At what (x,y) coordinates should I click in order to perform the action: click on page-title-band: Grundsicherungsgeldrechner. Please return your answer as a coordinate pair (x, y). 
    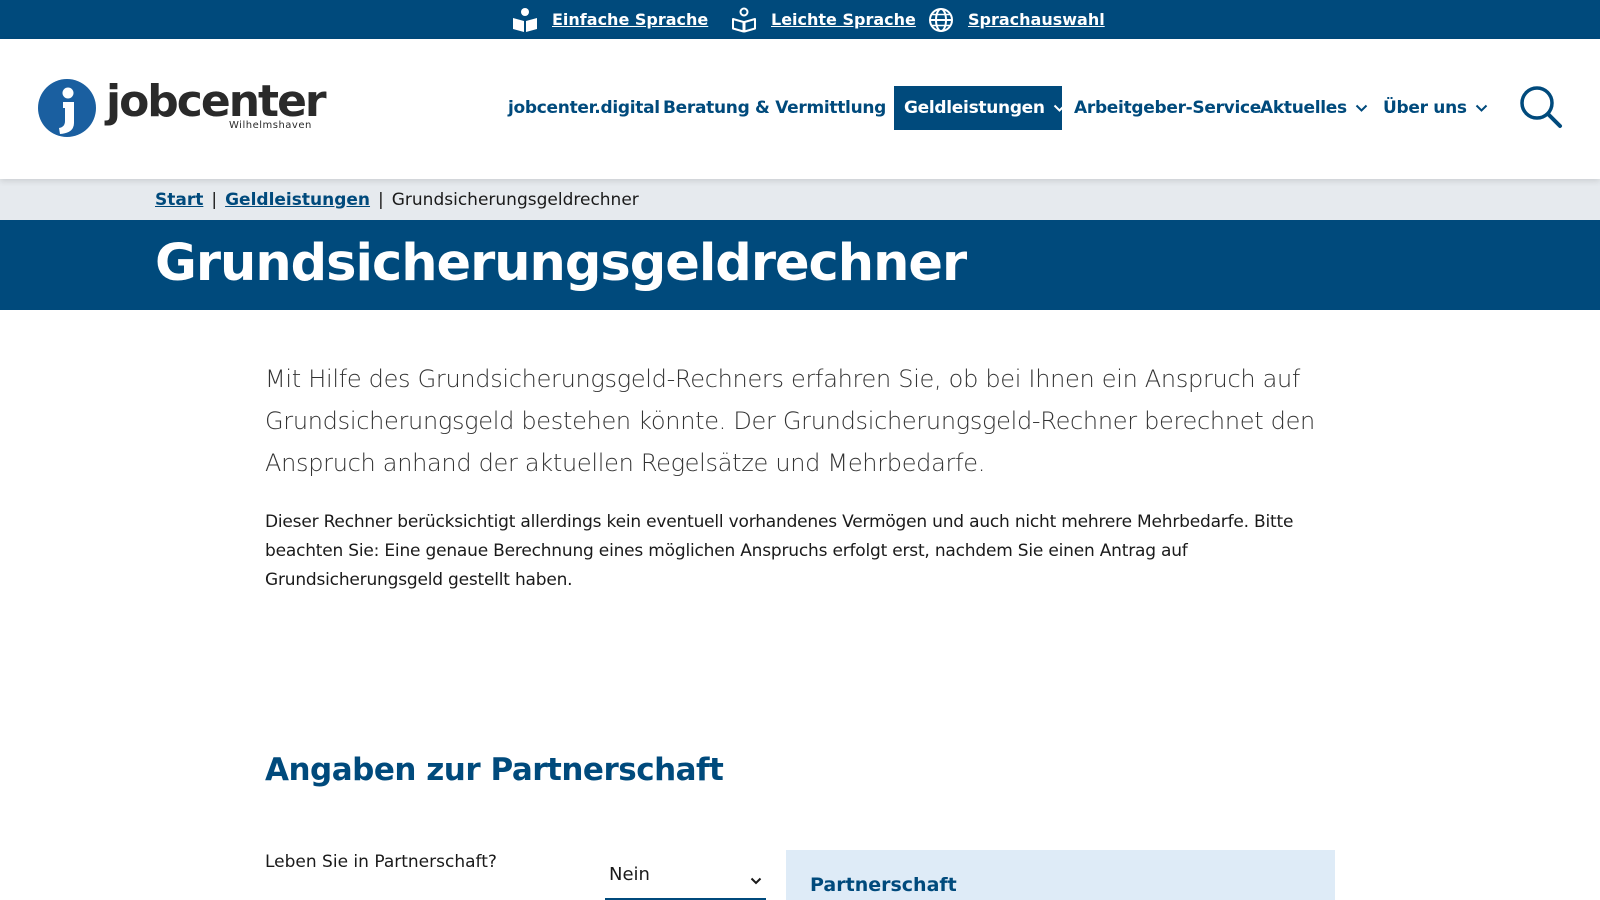
    Looking at the image, I should click on (800, 265).